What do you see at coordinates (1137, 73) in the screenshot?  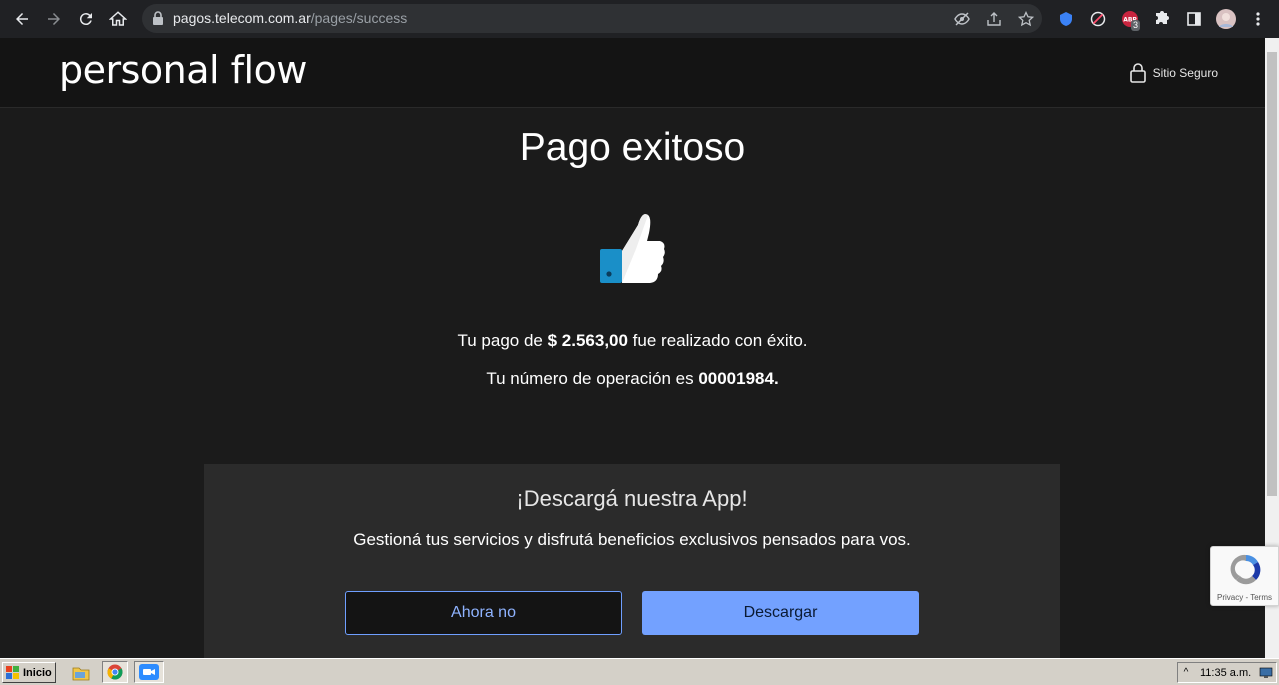 I see `padlock-icon` at bounding box center [1137, 73].